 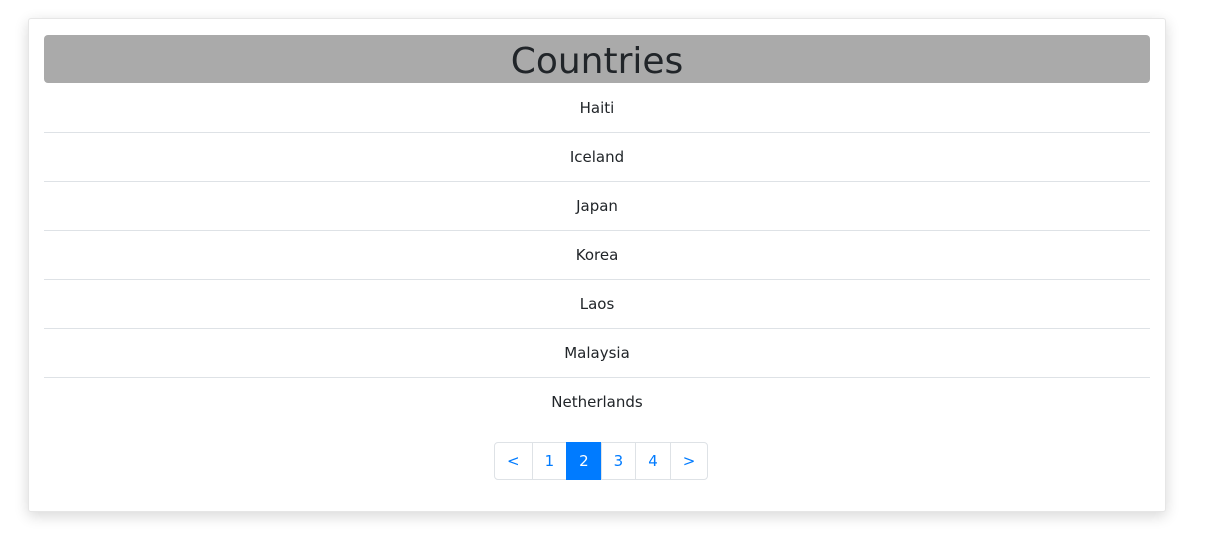 I want to click on page-2-button: 2, so click(x=584, y=461).